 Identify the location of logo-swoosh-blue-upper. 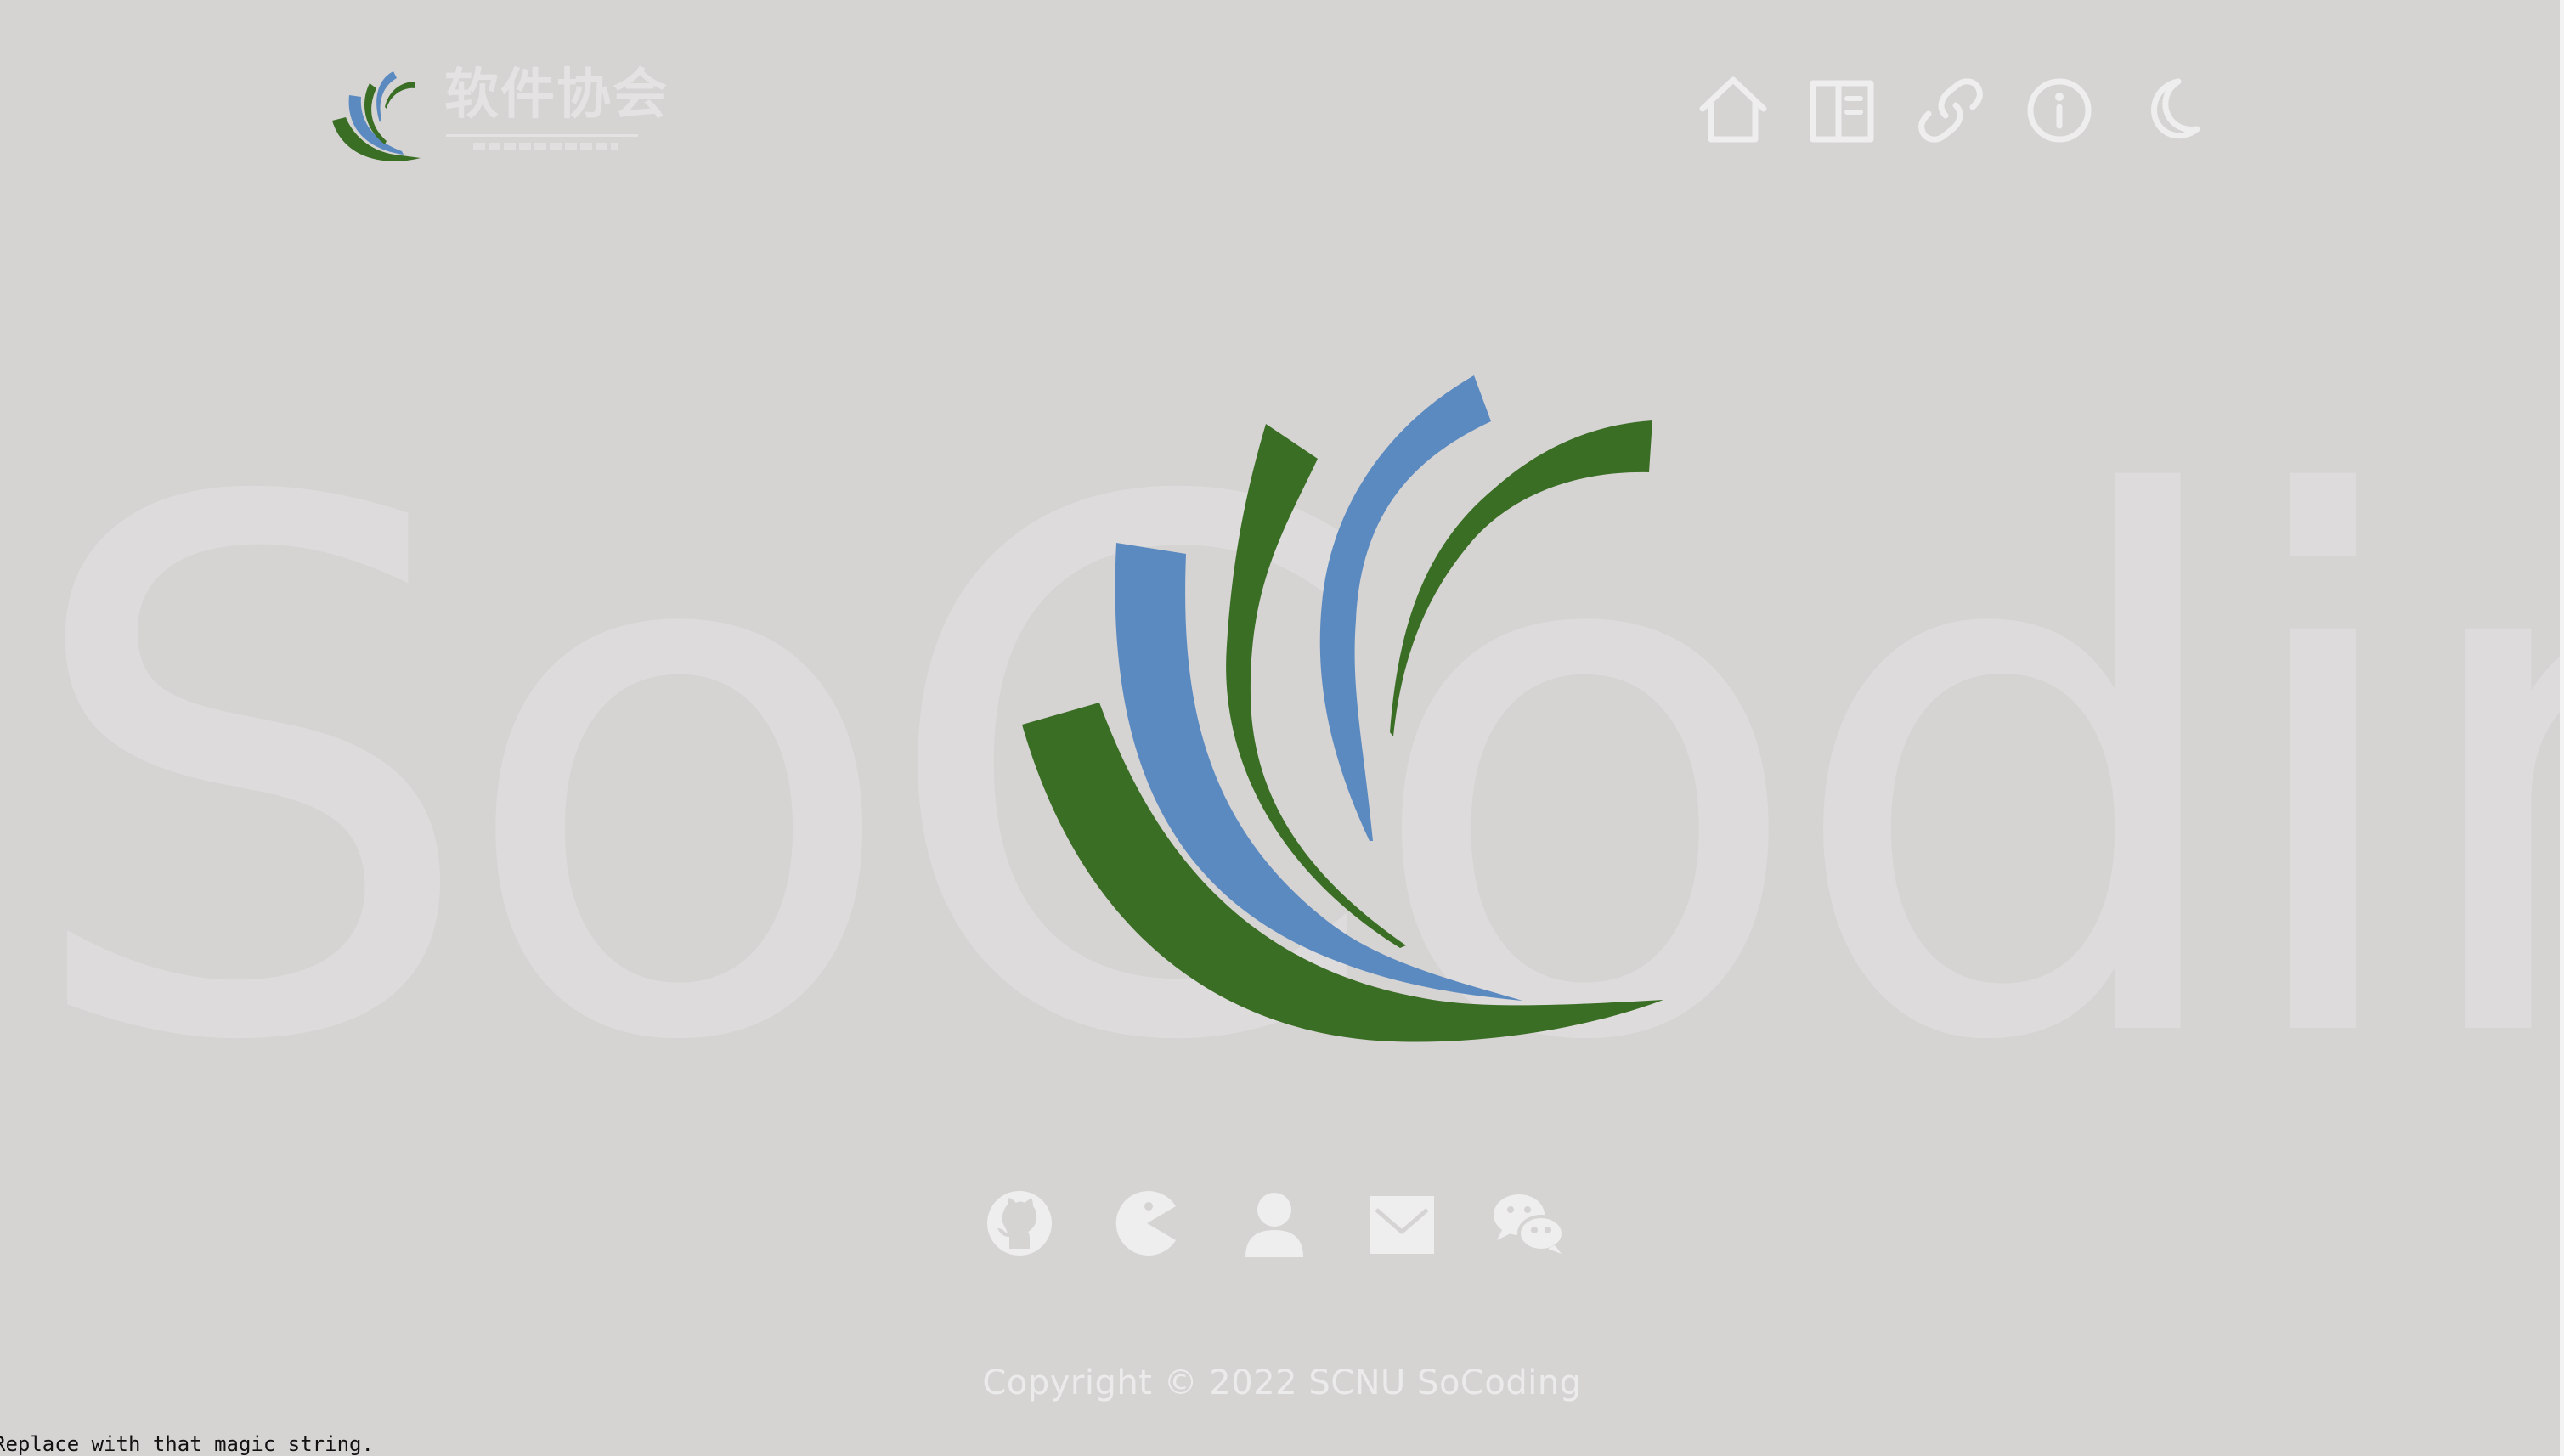
(1405, 608).